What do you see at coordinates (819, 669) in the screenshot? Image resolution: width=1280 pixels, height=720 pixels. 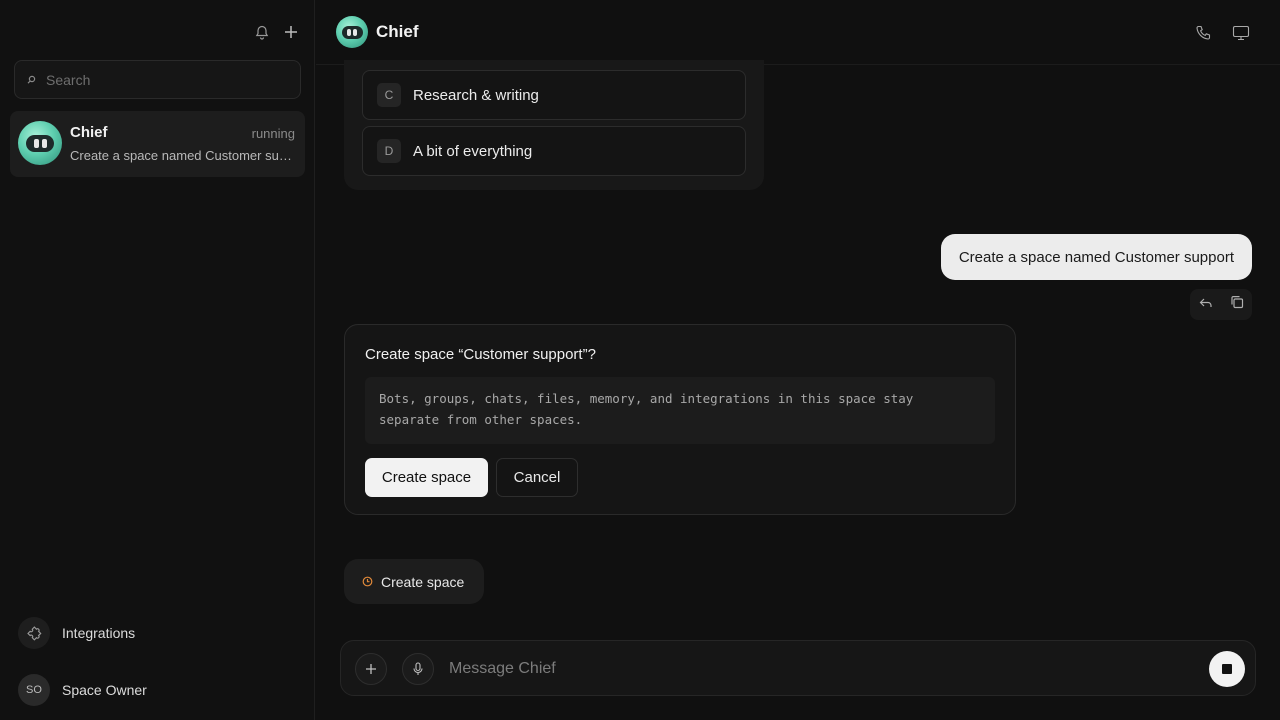 I see `message-input` at bounding box center [819, 669].